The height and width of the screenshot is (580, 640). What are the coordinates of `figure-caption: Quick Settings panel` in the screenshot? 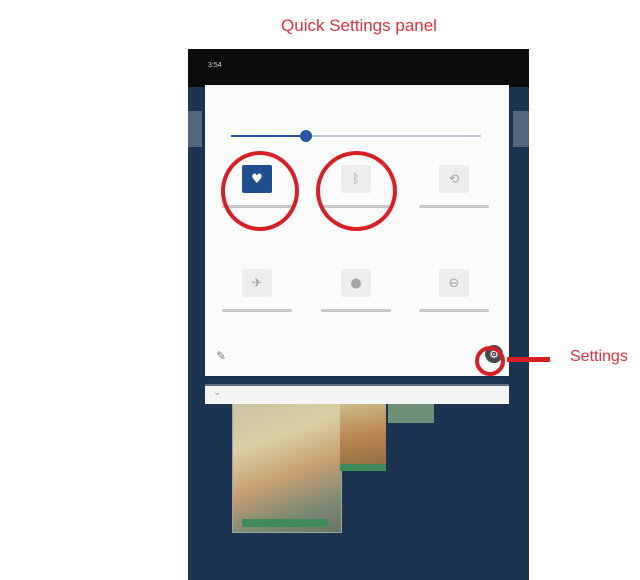 It's located at (359, 25).